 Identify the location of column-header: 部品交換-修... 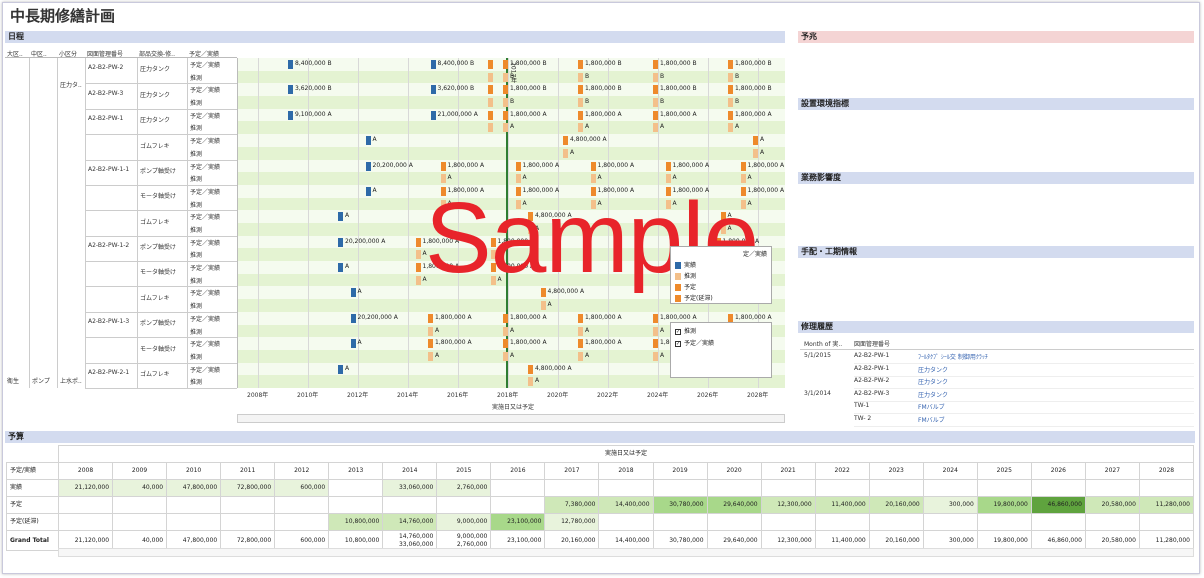
(162, 53).